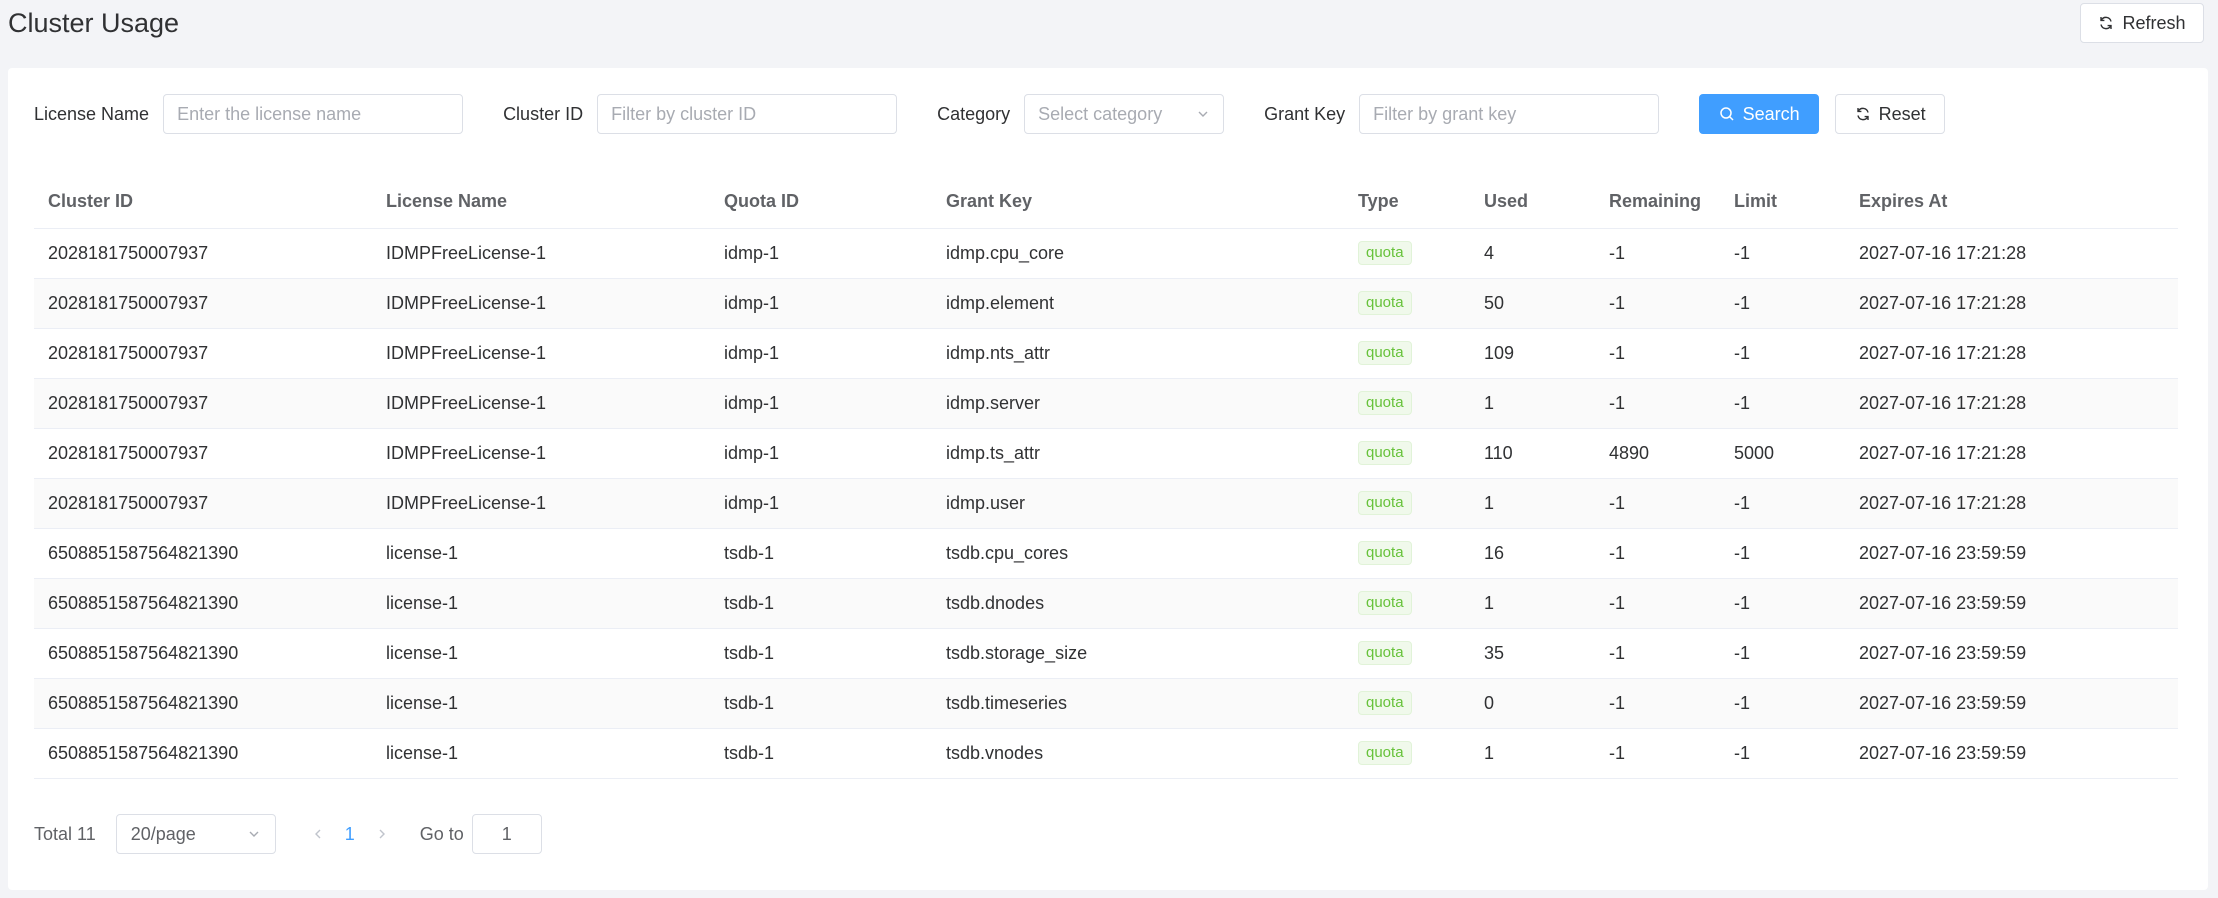  What do you see at coordinates (747, 114) in the screenshot?
I see `cluster-id-input` at bounding box center [747, 114].